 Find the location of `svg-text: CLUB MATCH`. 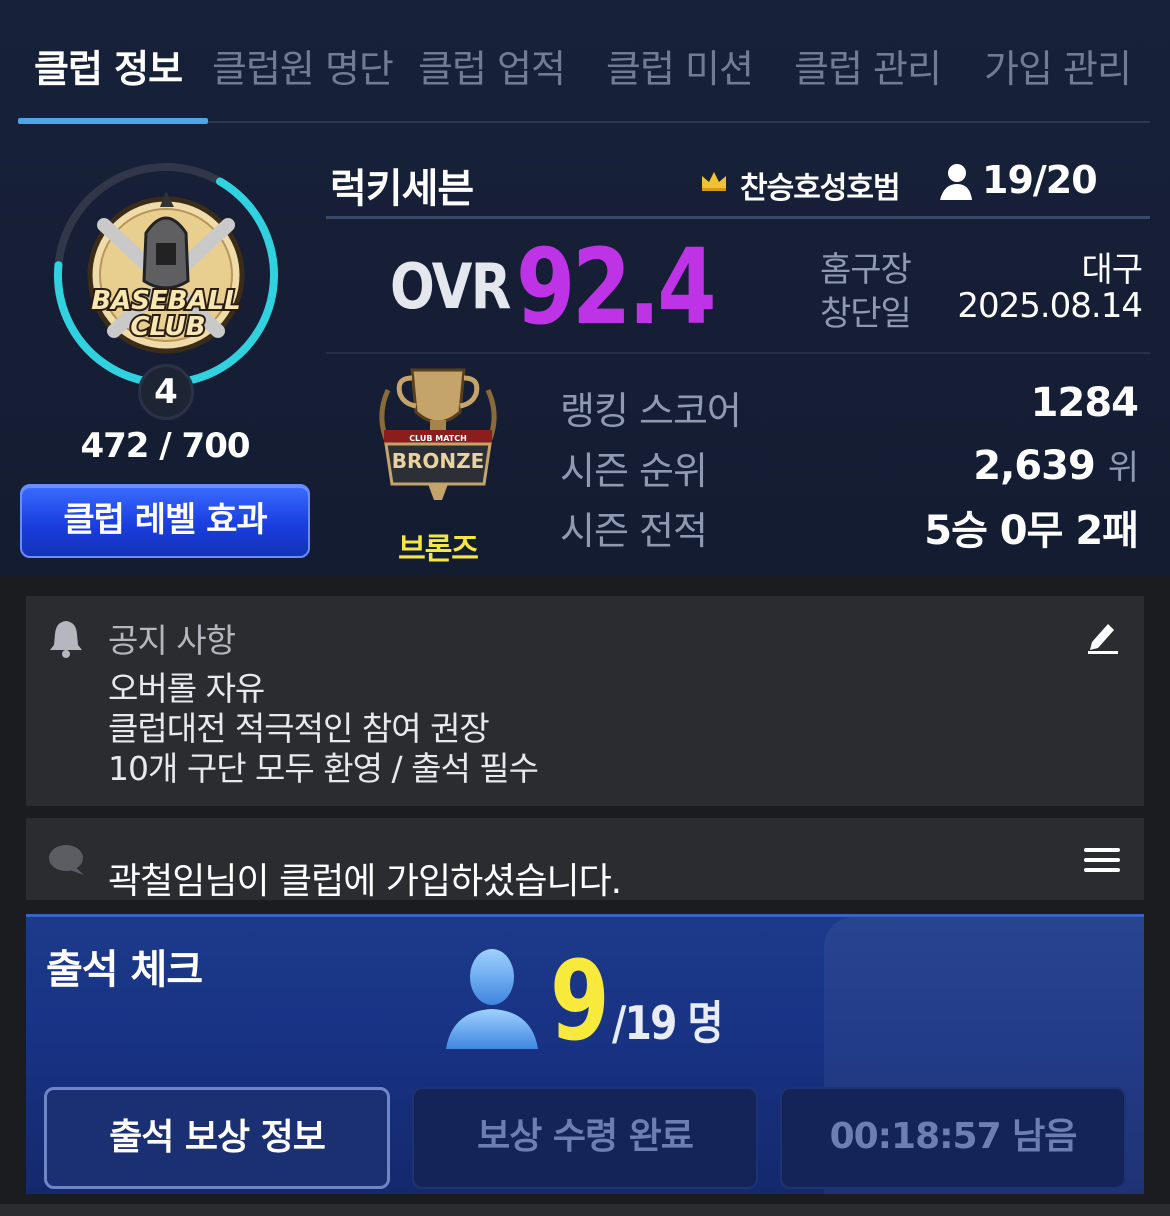

svg-text: CLUB MATCH is located at coordinates (438, 438).